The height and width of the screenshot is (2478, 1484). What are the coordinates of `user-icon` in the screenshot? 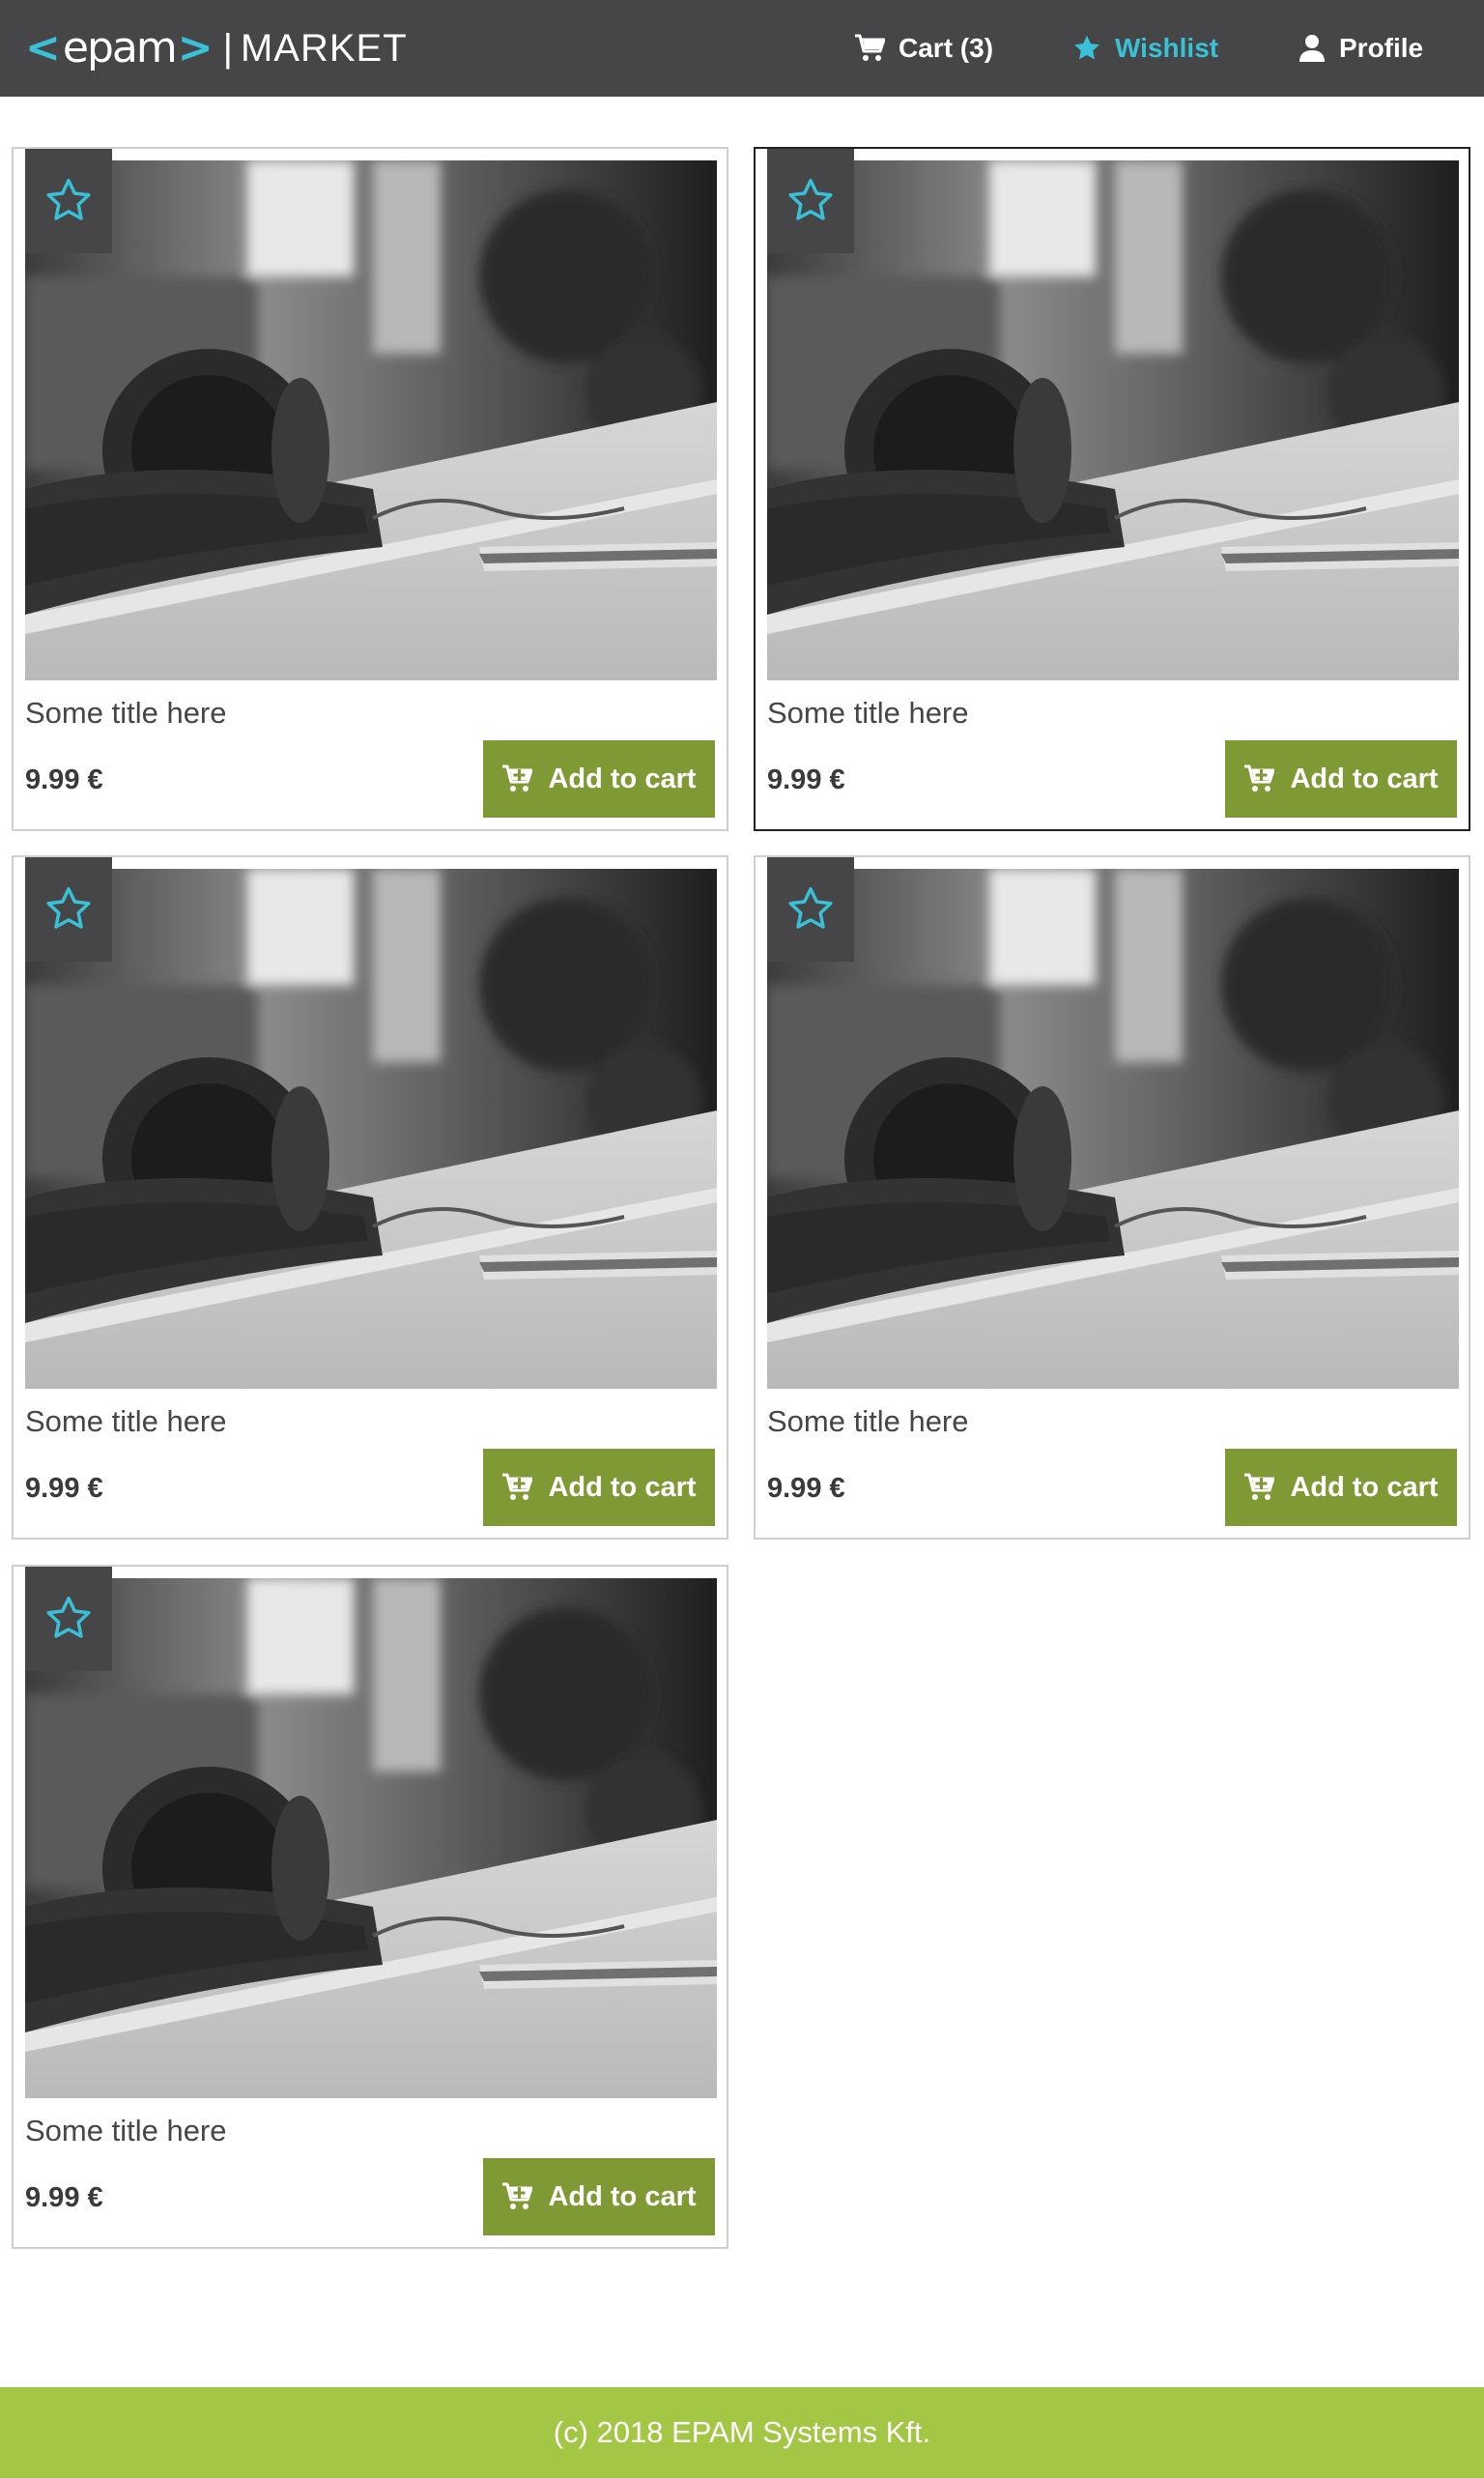 It's located at (1312, 48).